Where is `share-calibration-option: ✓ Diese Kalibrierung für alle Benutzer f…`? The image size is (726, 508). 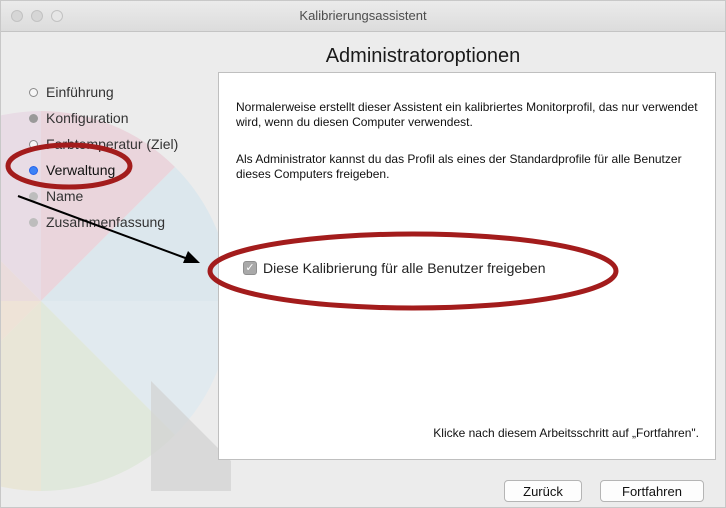 share-calibration-option: ✓ Diese Kalibrierung für alle Benutzer f… is located at coordinates (394, 268).